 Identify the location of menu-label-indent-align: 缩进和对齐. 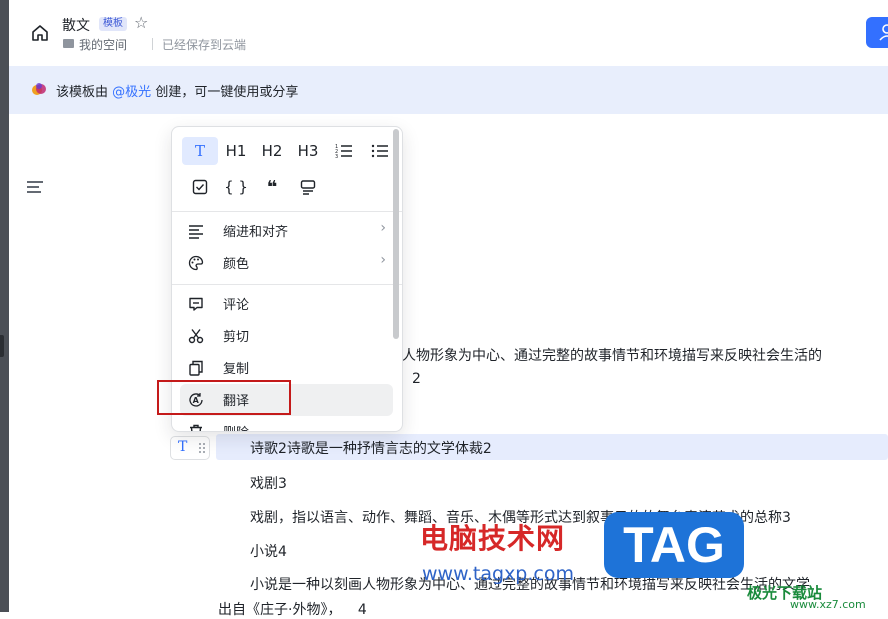
(256, 232).